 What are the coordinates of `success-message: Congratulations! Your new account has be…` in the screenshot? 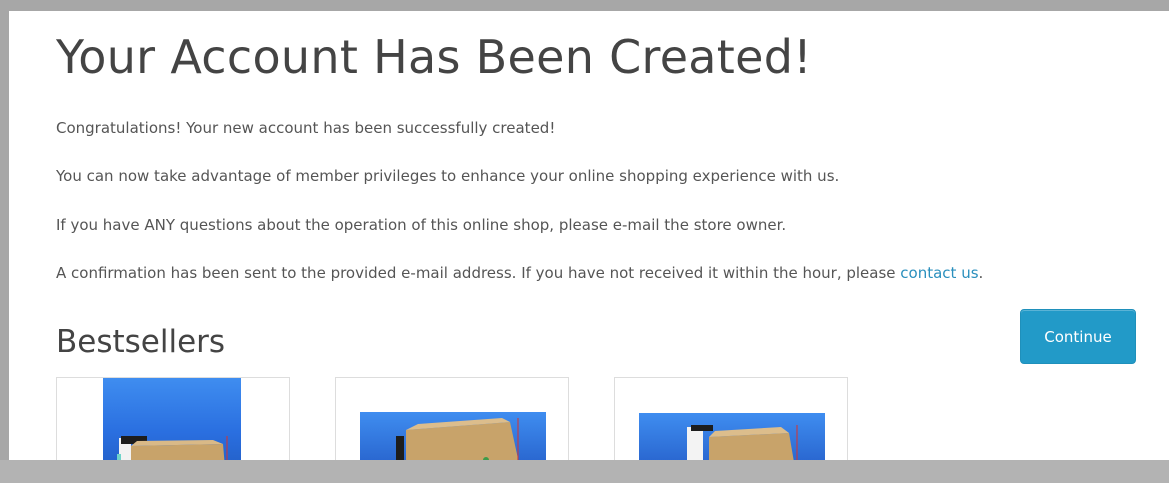 It's located at (306, 128).